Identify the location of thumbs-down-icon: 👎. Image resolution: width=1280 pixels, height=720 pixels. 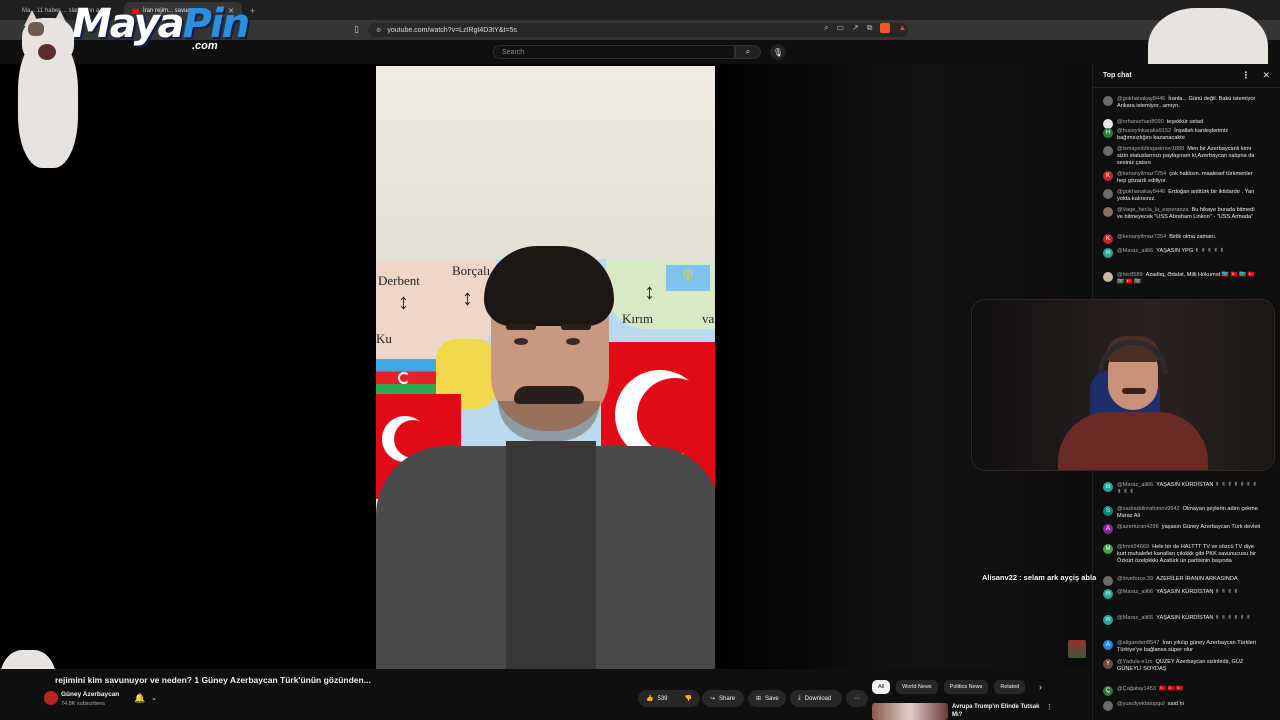
(688, 698).